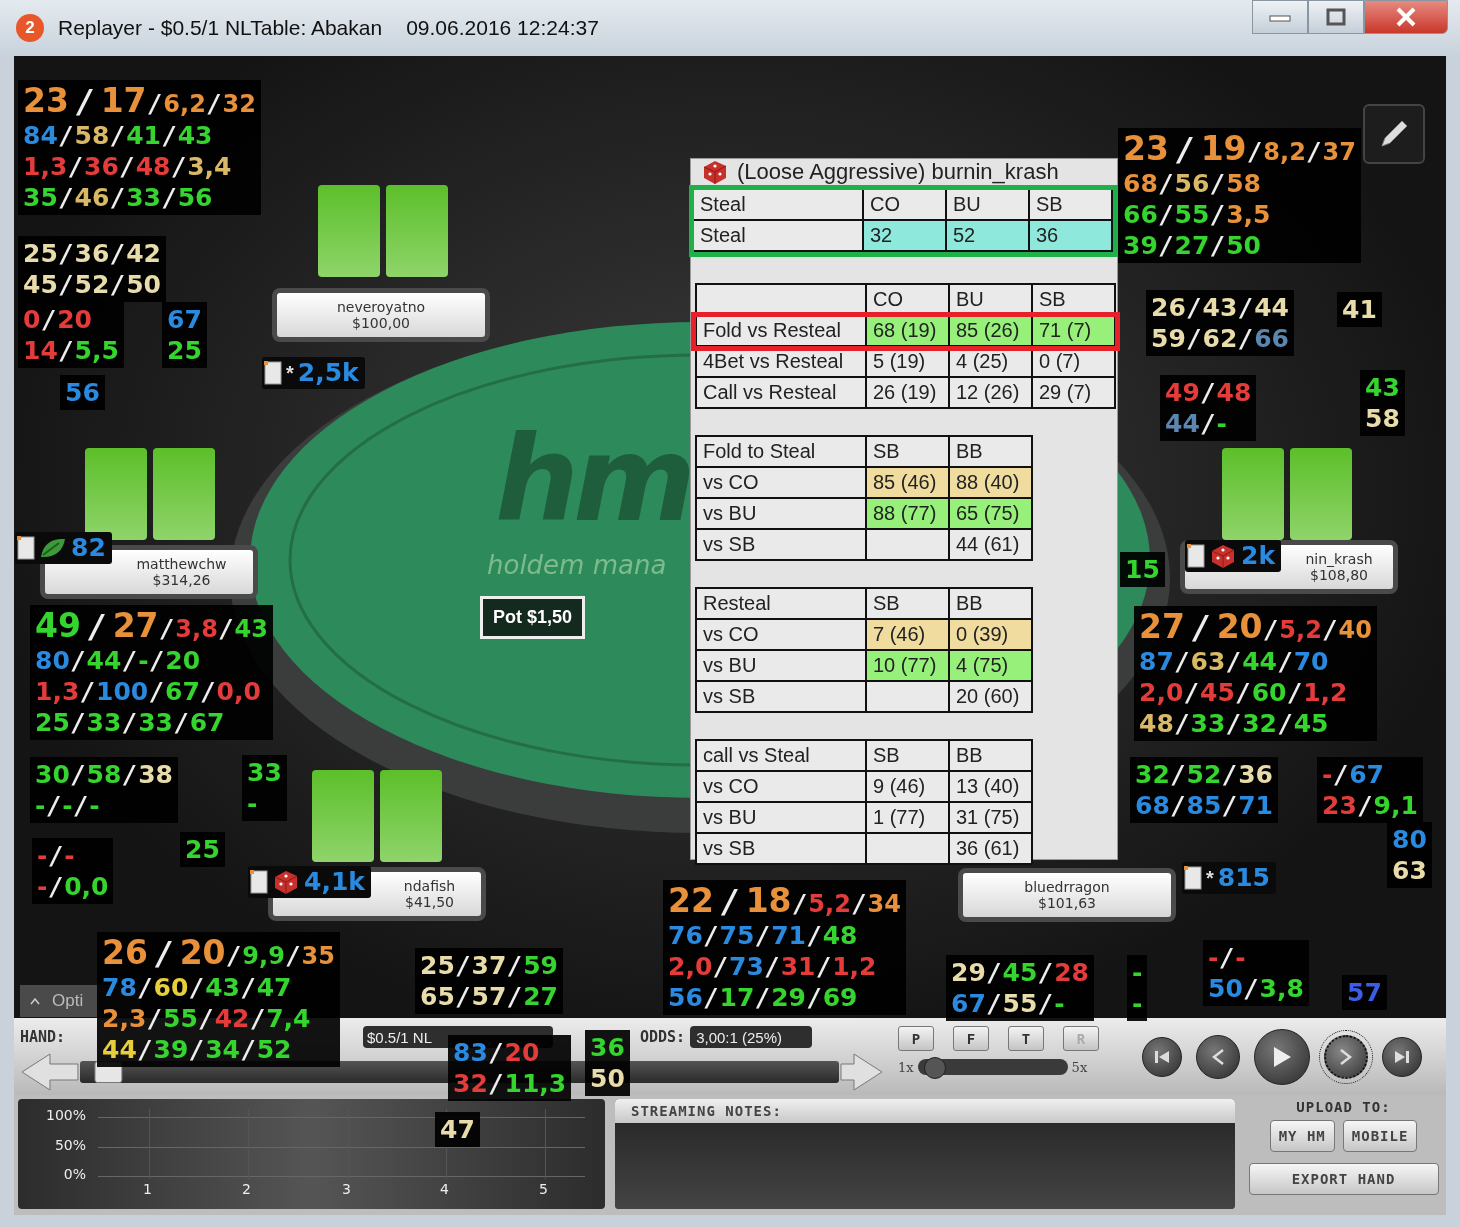 The width and height of the screenshot is (1460, 1227). I want to click on hud-panel: 33 -, so click(264, 788).